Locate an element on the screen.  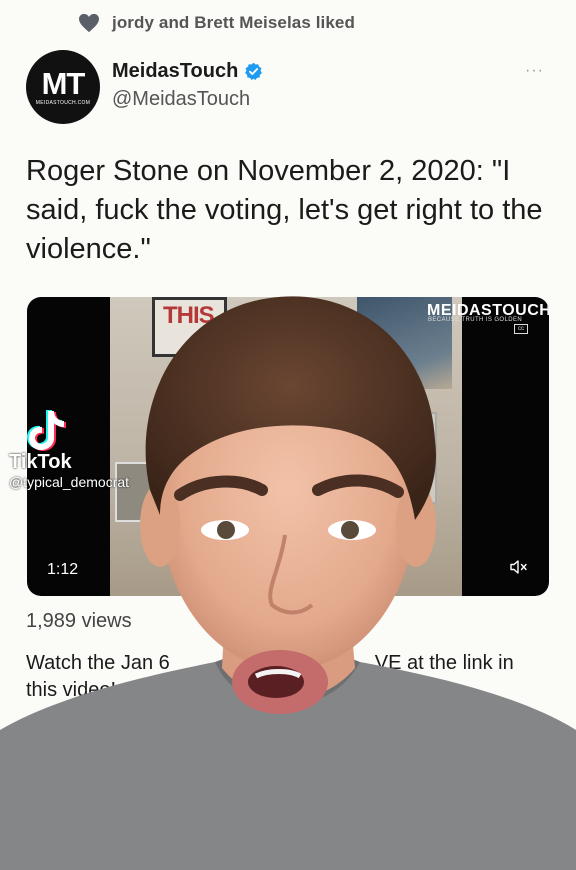
liked-text: jordy and Brett Meiselas liked is located at coordinates (233, 22).